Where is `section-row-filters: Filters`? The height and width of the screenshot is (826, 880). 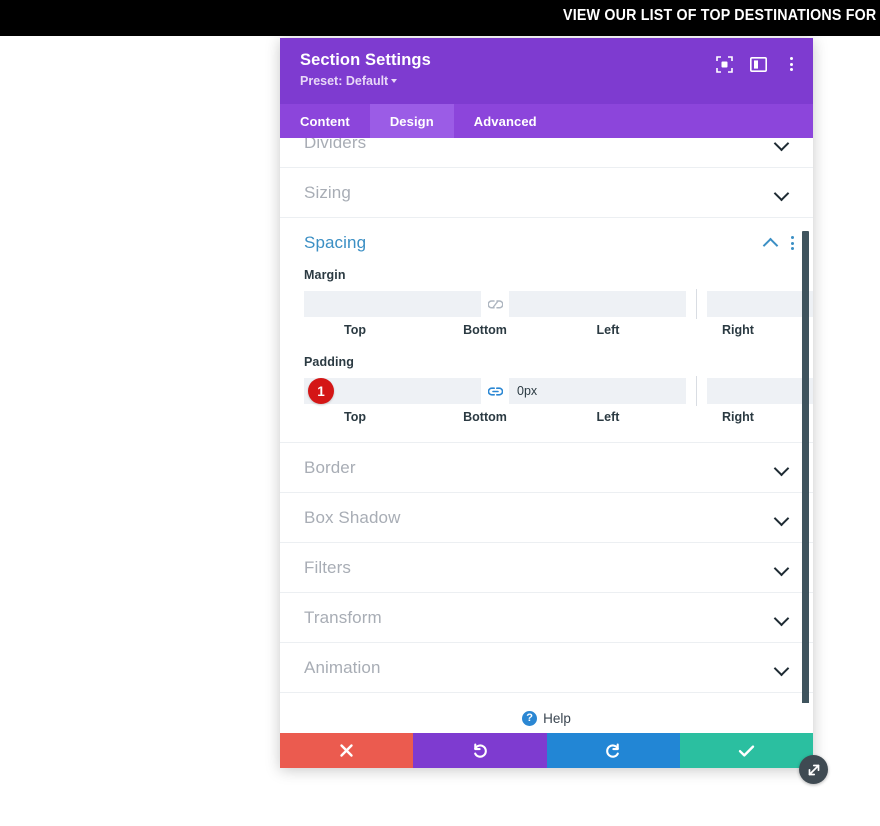
section-row-filters: Filters is located at coordinates (546, 568).